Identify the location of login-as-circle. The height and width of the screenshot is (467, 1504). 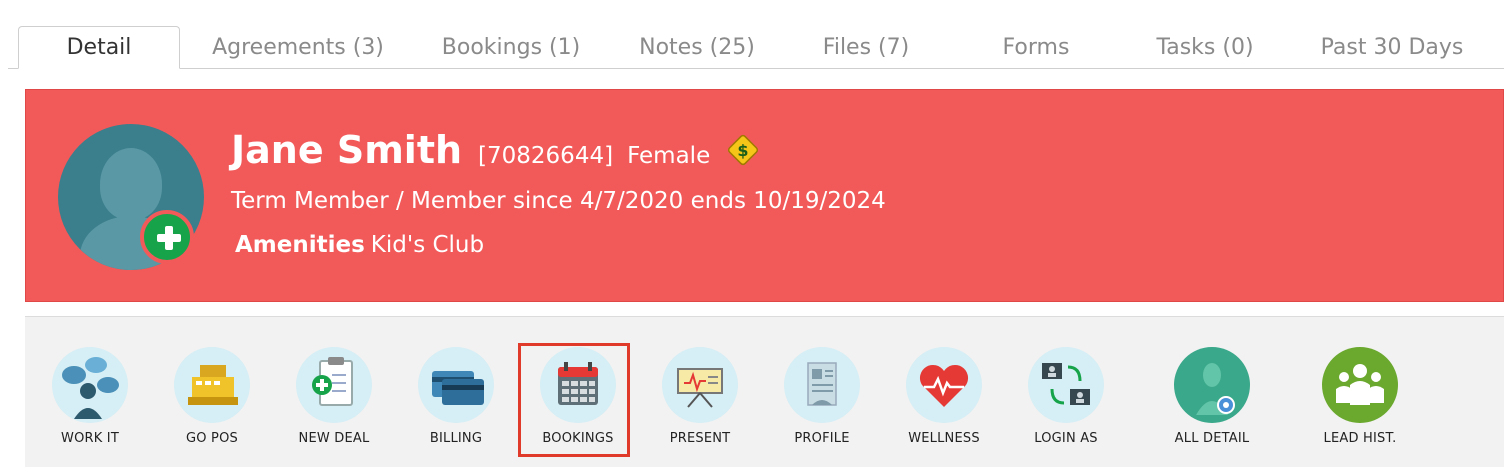
(1066, 385).